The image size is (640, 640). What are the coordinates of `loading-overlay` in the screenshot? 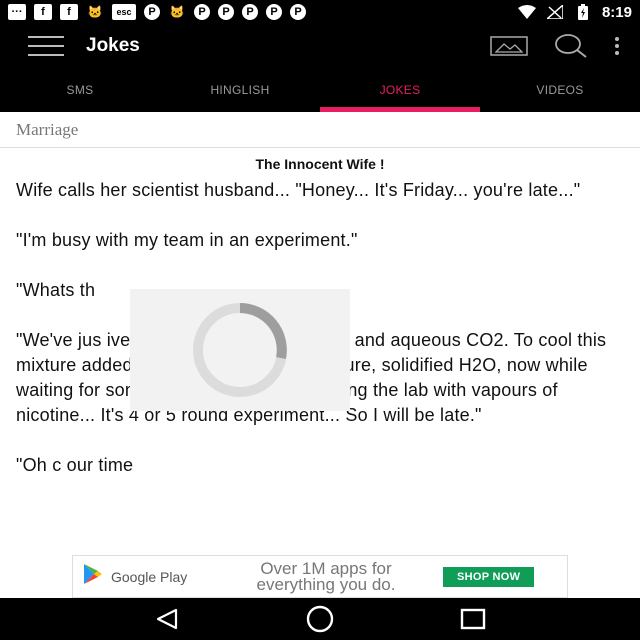 It's located at (240, 350).